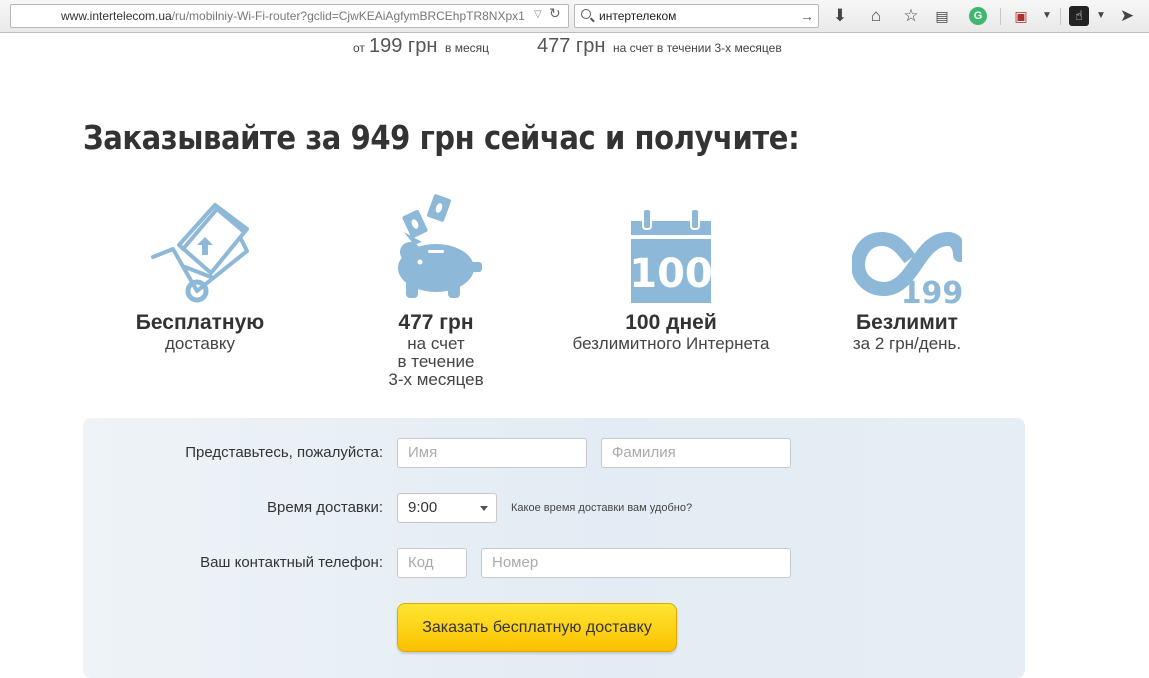  Describe the element at coordinates (907, 343) in the screenshot. I see `feature-subtitle: за 2 грн/день.` at that location.